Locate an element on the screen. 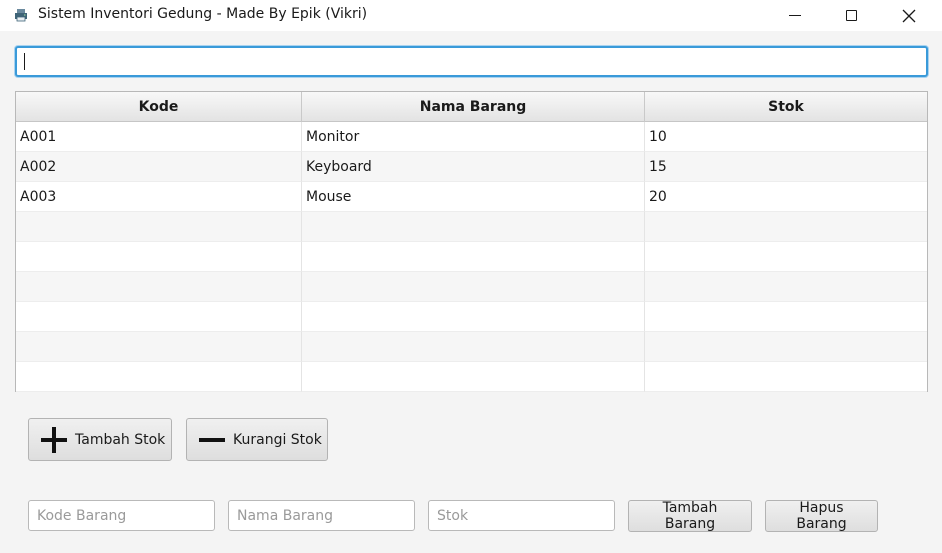  cell-nama-barang: Monitor is located at coordinates (473, 137).